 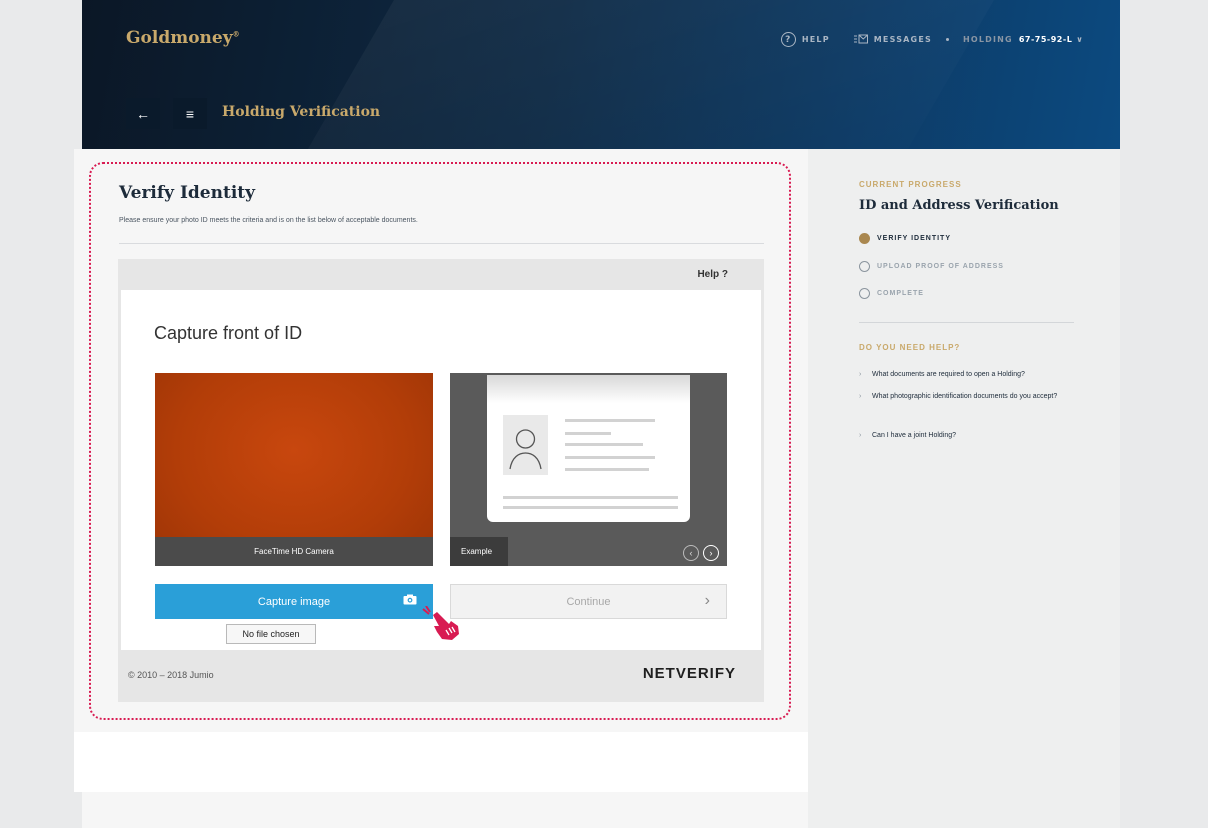 I want to click on main-panel-lower, so click(x=441, y=762).